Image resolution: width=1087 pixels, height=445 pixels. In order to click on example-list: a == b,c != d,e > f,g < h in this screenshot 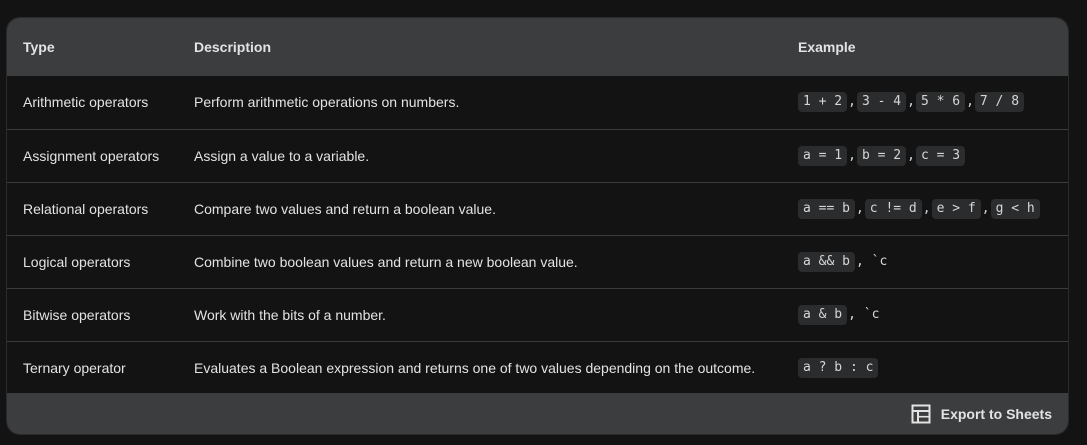, I will do `click(919, 208)`.